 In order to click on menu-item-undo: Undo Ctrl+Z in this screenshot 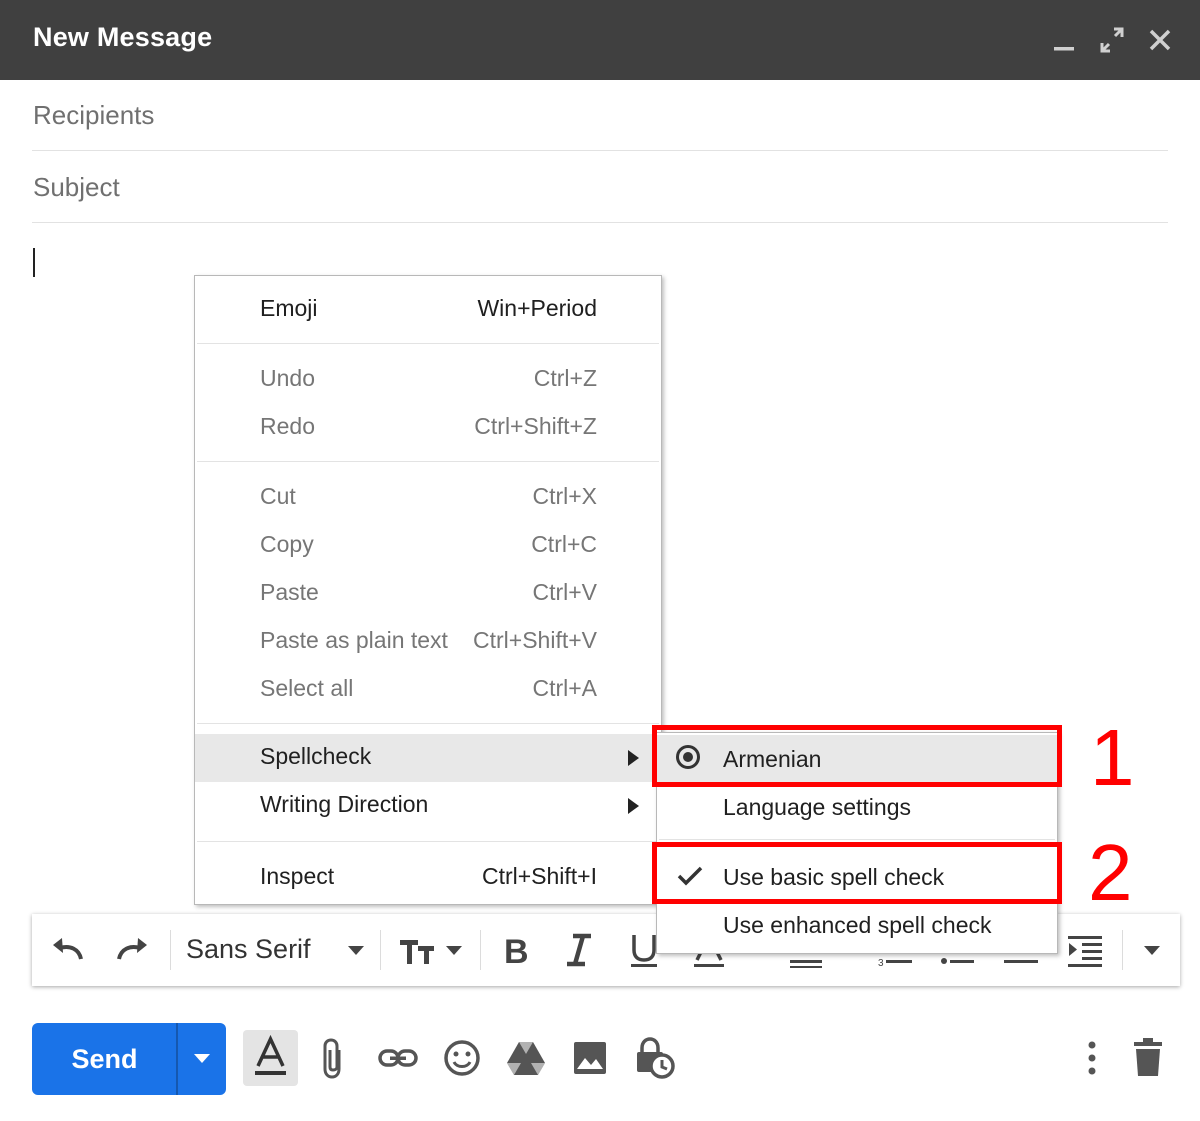, I will do `click(428, 380)`.